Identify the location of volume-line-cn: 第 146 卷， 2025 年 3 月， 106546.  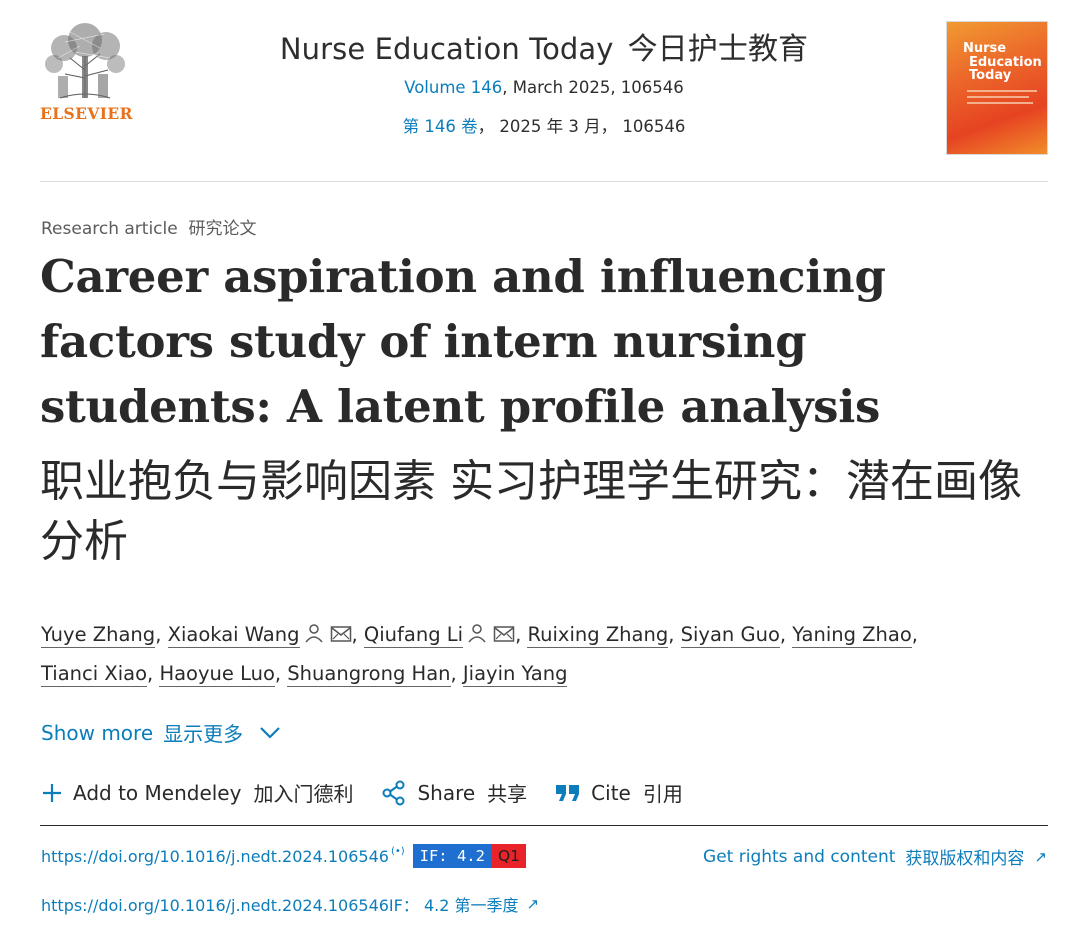
(544, 125).